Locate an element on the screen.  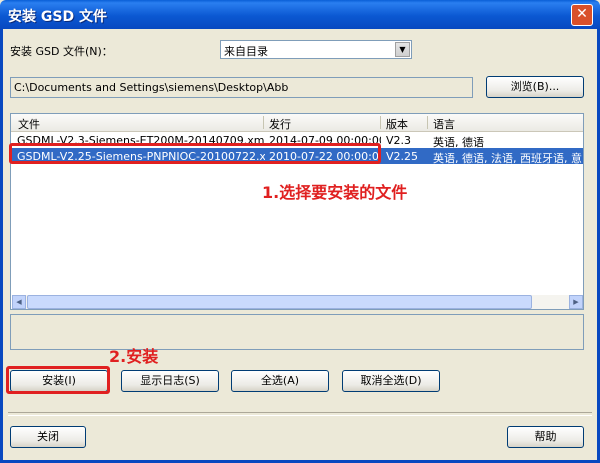
source-label: 安装 GSD 文件(N)： is located at coordinates (61, 51).